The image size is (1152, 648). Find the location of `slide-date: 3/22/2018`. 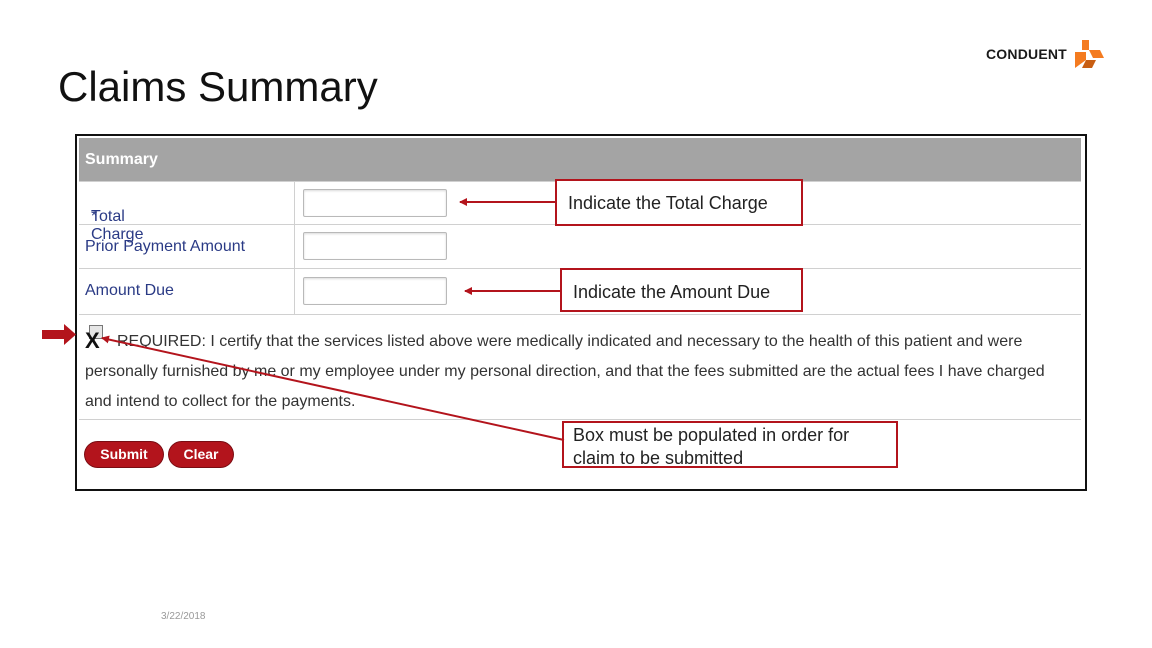

slide-date: 3/22/2018 is located at coordinates (183, 616).